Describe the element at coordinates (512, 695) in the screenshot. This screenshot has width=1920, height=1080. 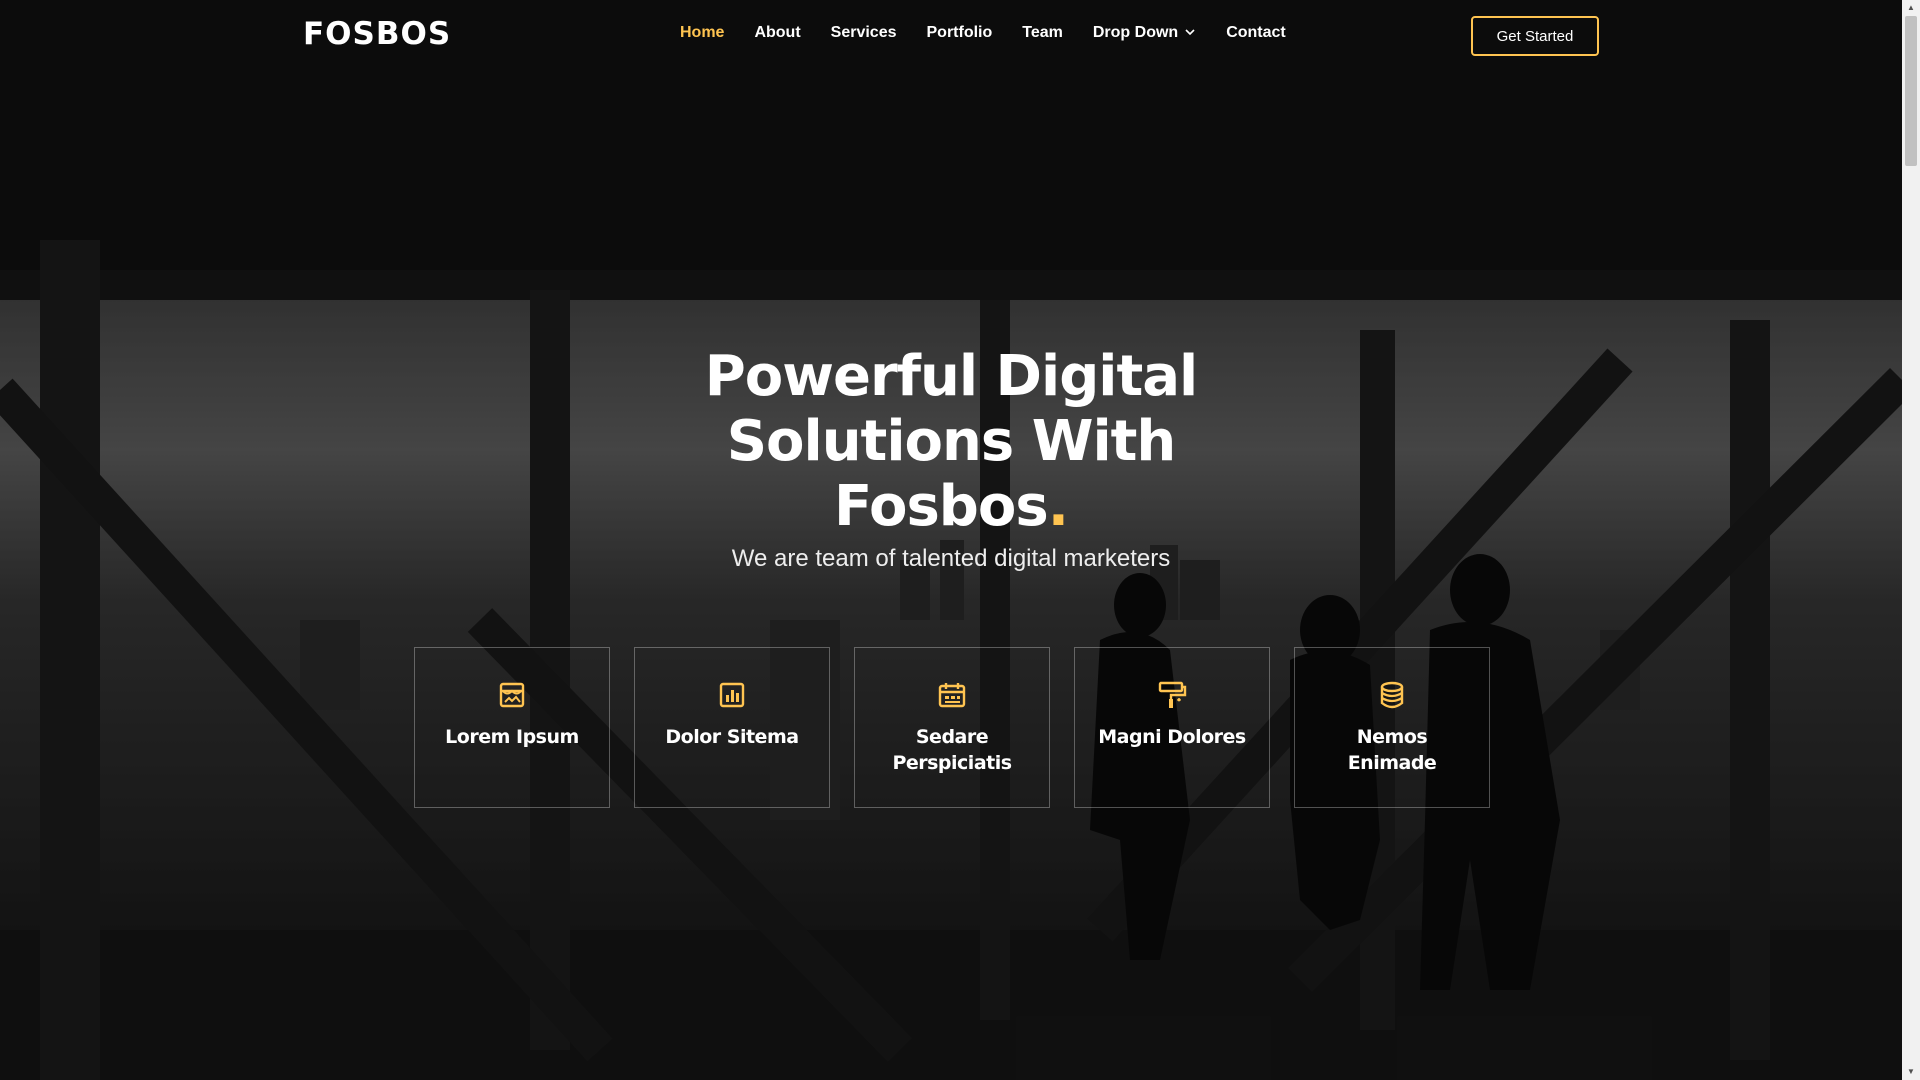
I see `store-icon` at that location.